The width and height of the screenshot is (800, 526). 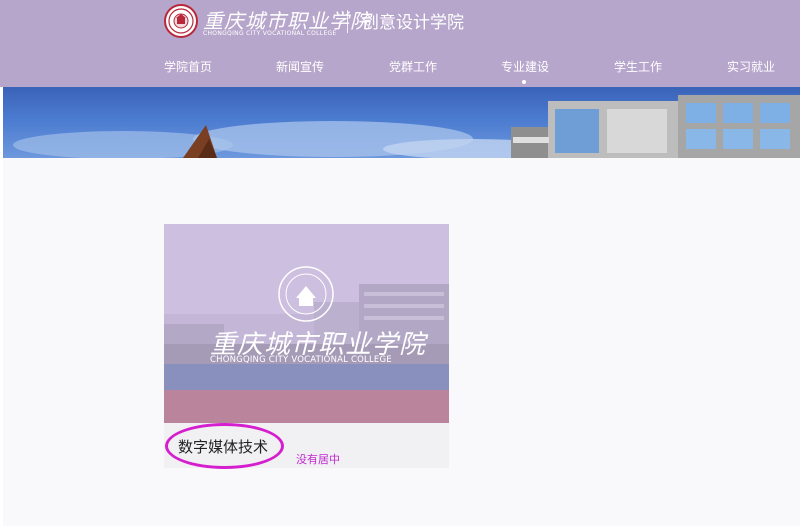 I want to click on nav-item-employment: 实习就业, so click(x=751, y=66).